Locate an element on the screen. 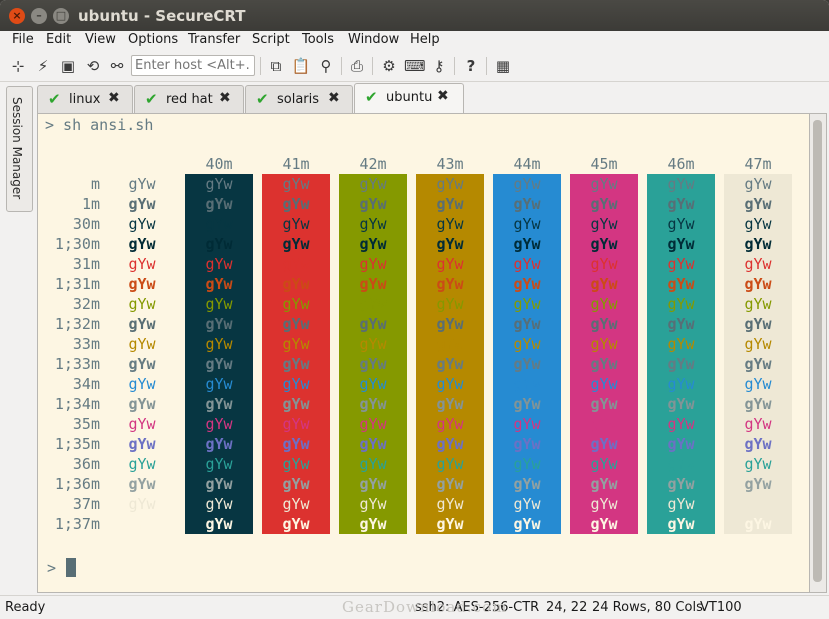 The height and width of the screenshot is (619, 829). menu-script: Script is located at coordinates (271, 39).